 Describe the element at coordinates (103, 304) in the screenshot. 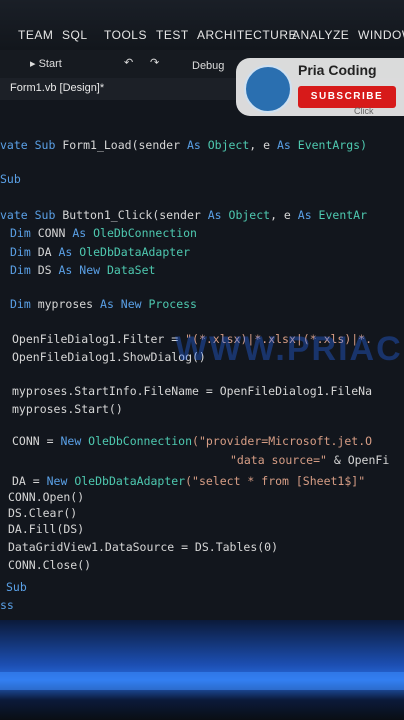

I see `code-line: Dim myproses As New Process` at that location.